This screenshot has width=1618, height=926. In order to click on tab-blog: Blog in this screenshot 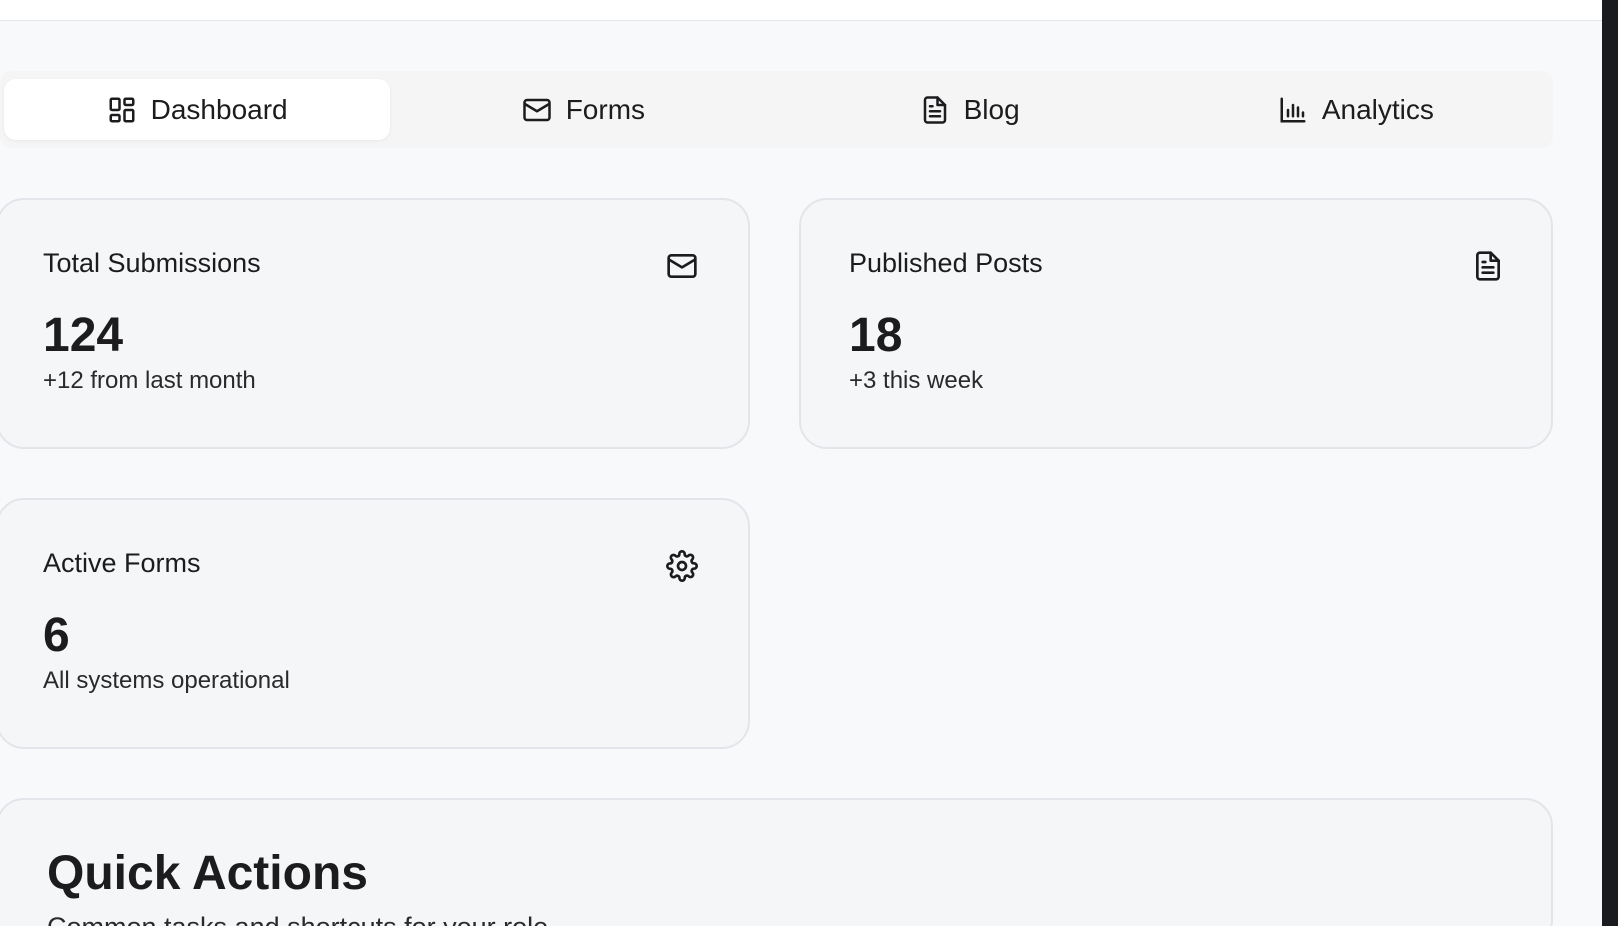, I will do `click(970, 109)`.